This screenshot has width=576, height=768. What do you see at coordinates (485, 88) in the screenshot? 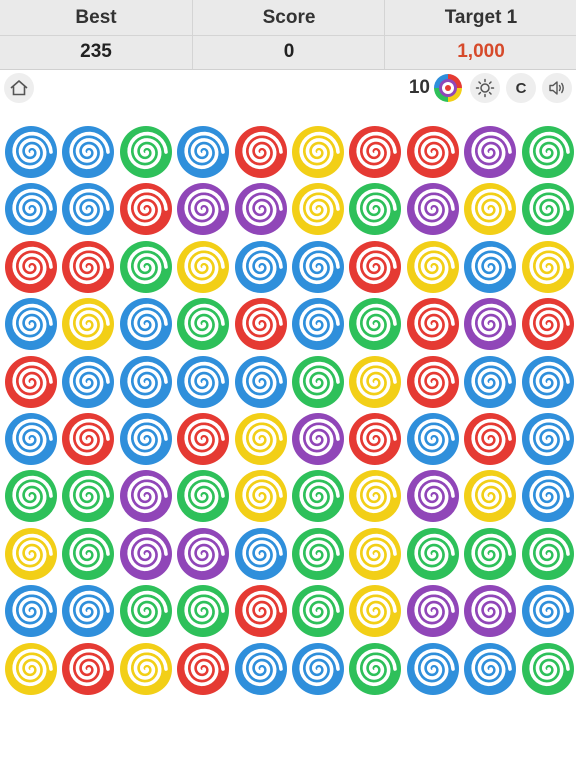
I see `brightness-button` at bounding box center [485, 88].